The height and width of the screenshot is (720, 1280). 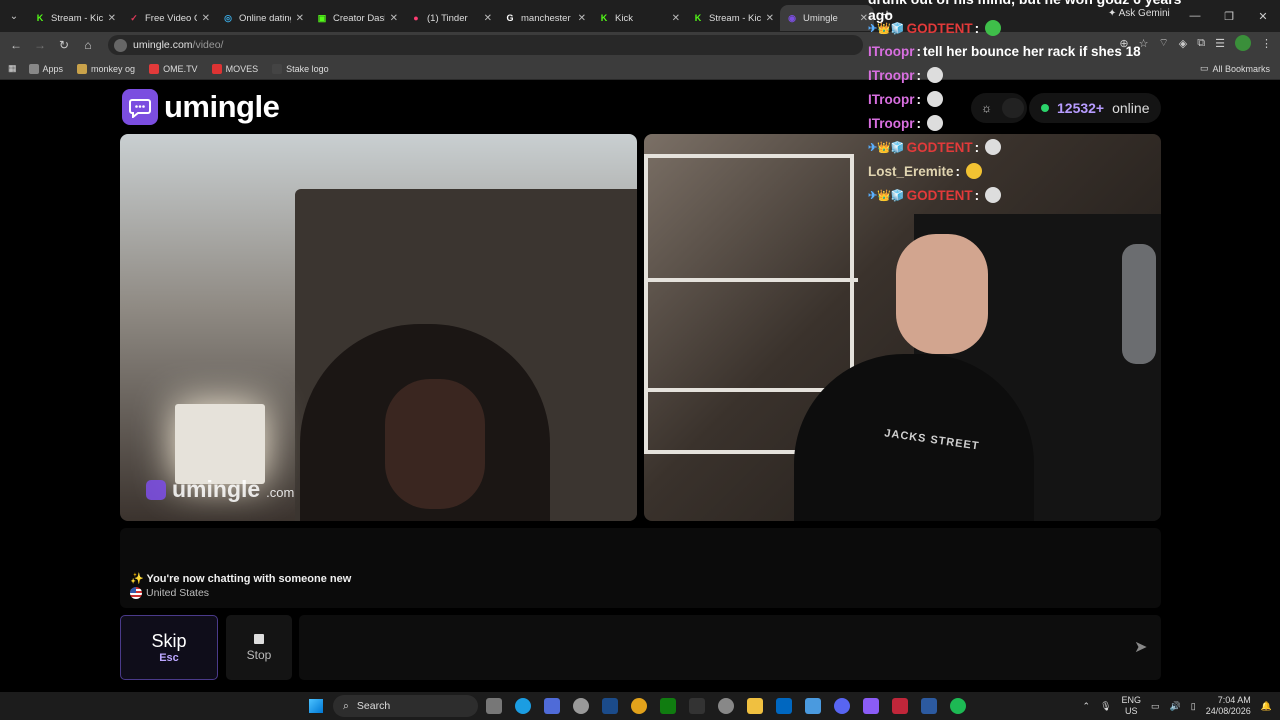 What do you see at coordinates (610, 706) in the screenshot?
I see `steam-icon` at bounding box center [610, 706].